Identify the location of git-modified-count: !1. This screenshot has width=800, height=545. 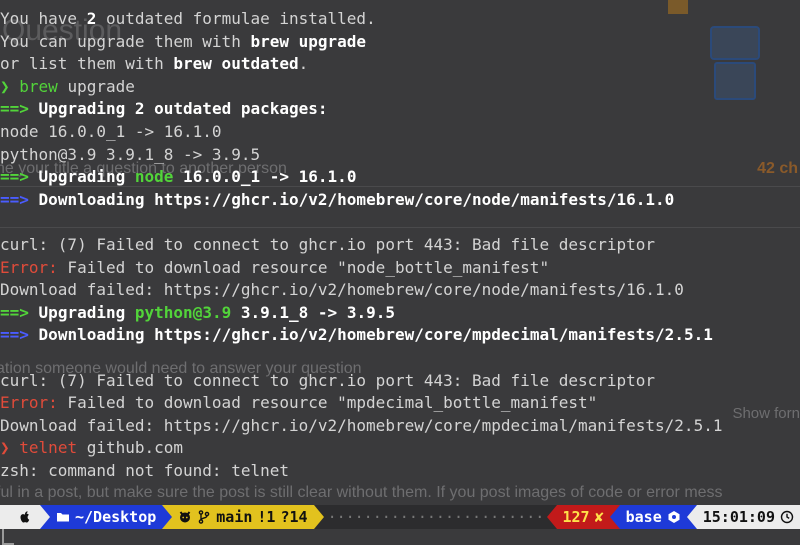
(266, 517).